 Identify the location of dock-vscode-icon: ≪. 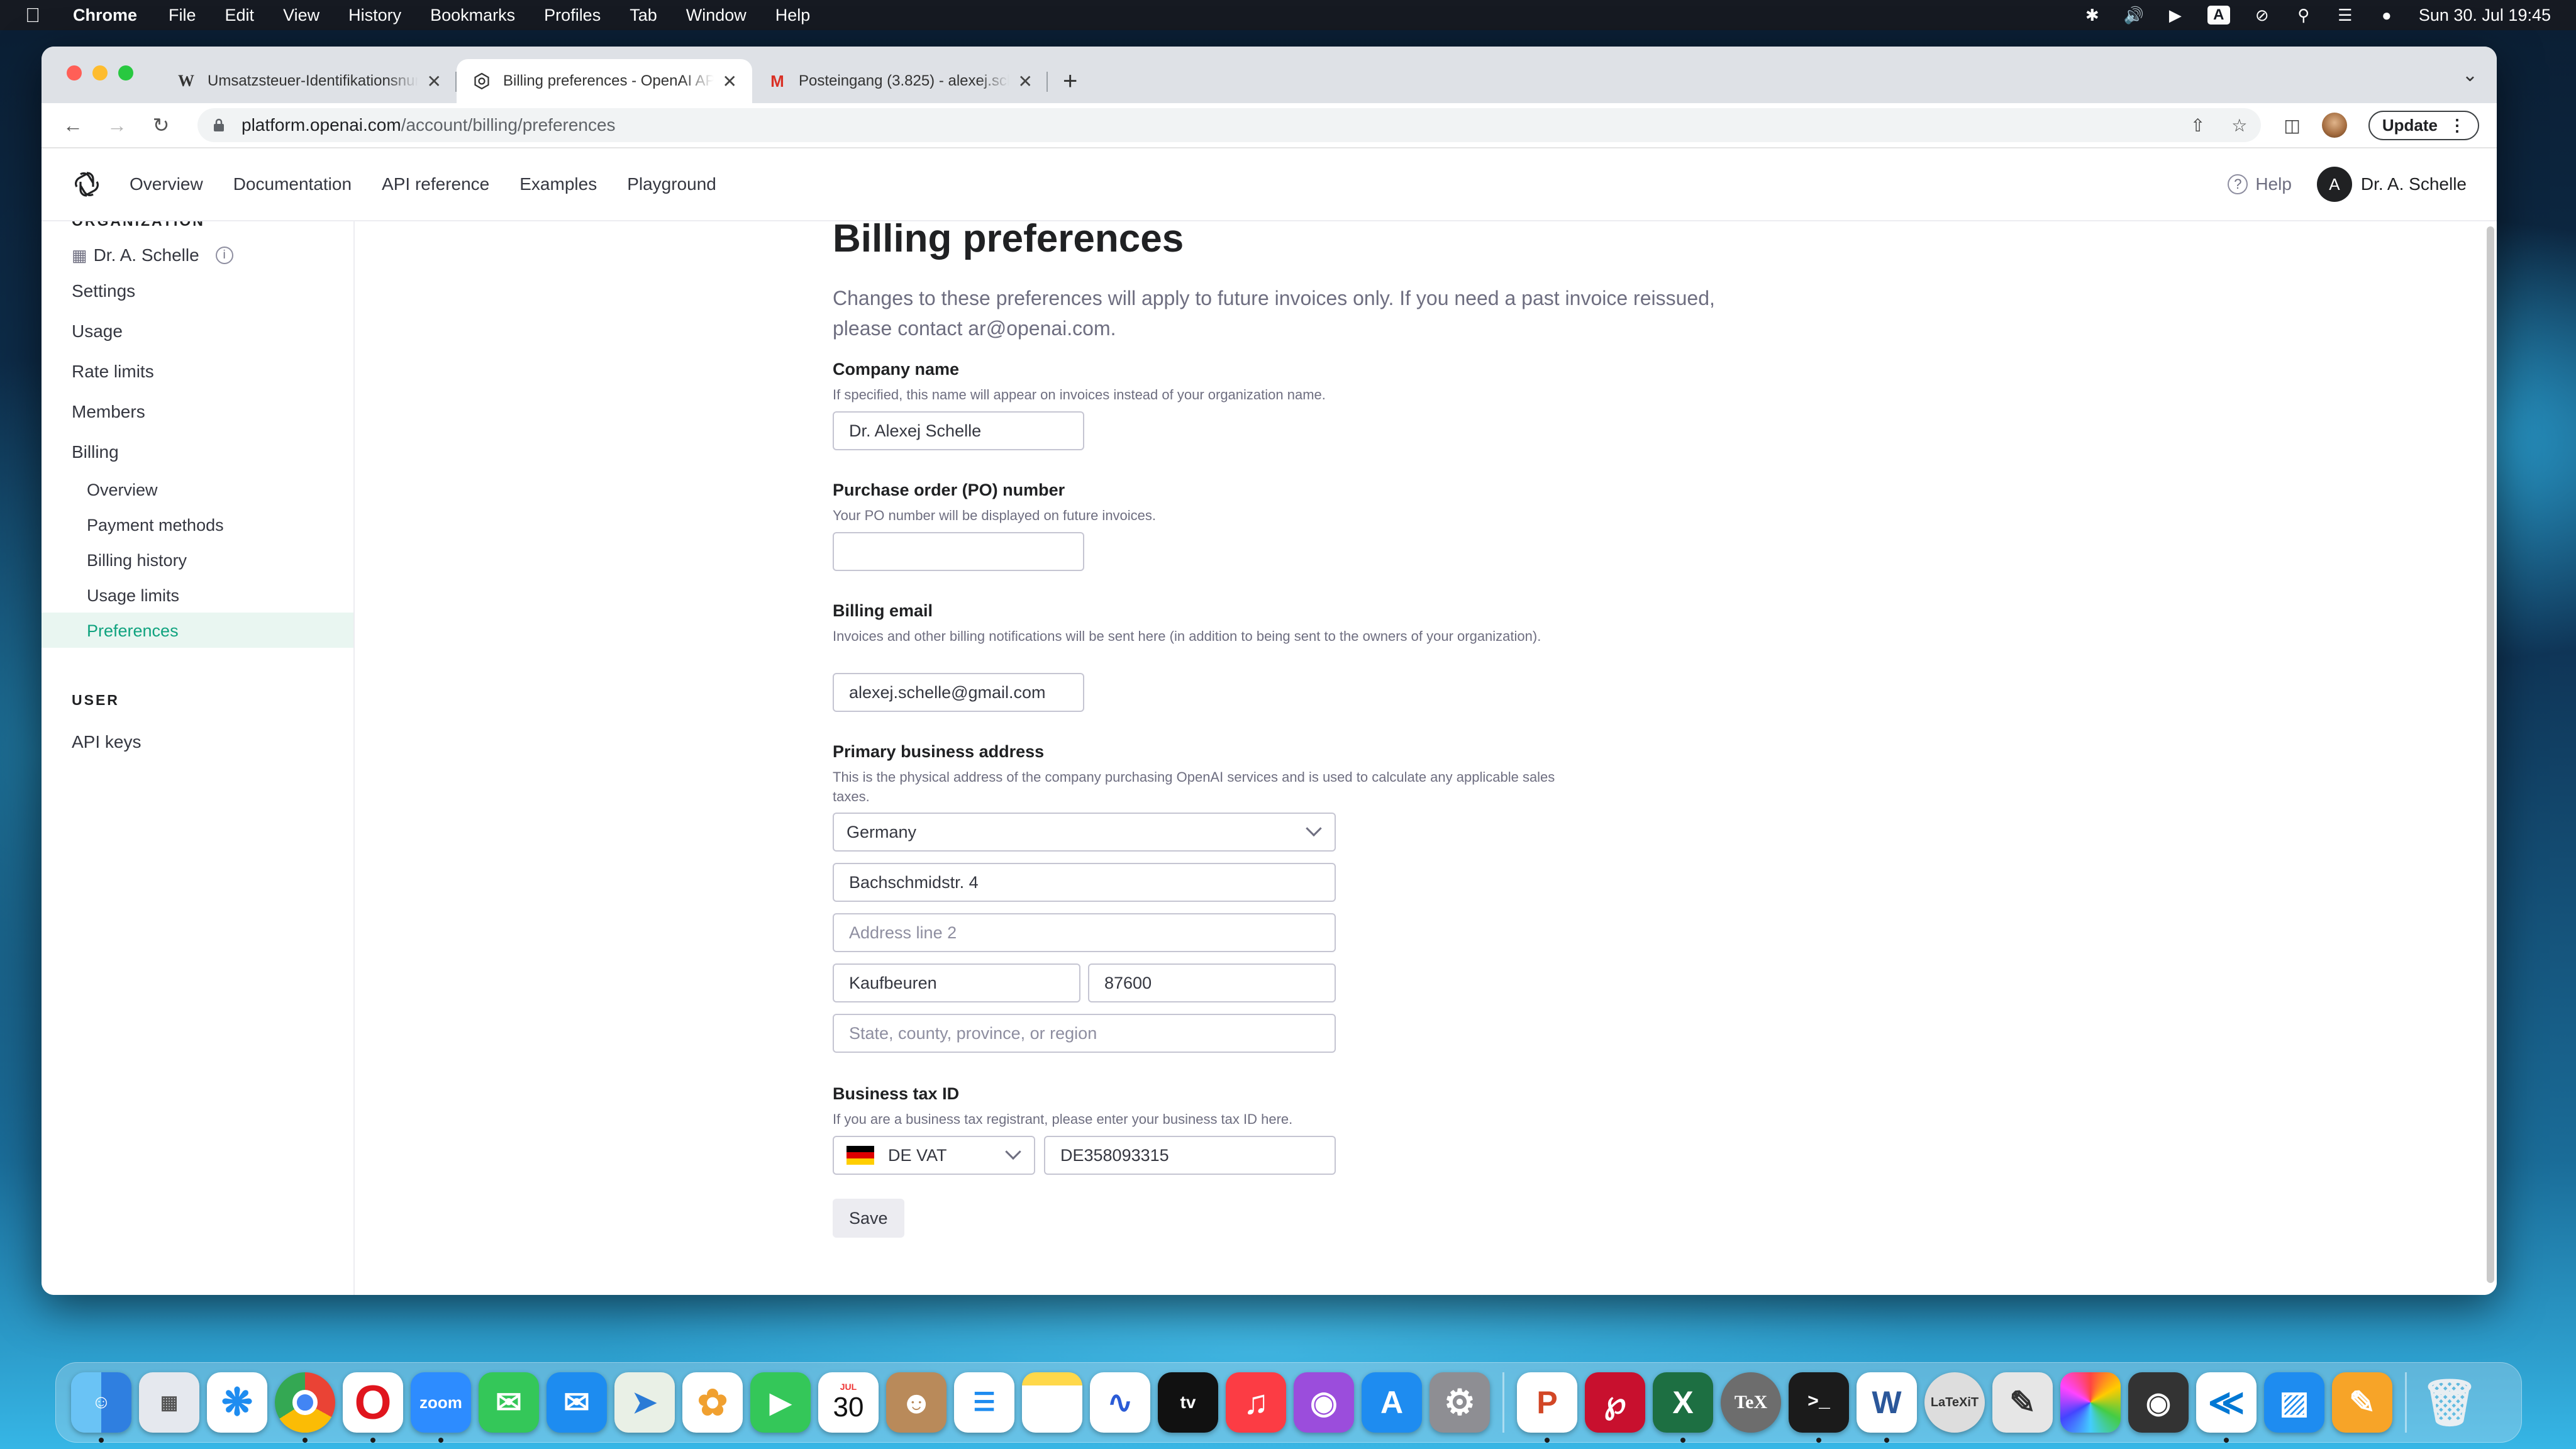
(2226, 1407).